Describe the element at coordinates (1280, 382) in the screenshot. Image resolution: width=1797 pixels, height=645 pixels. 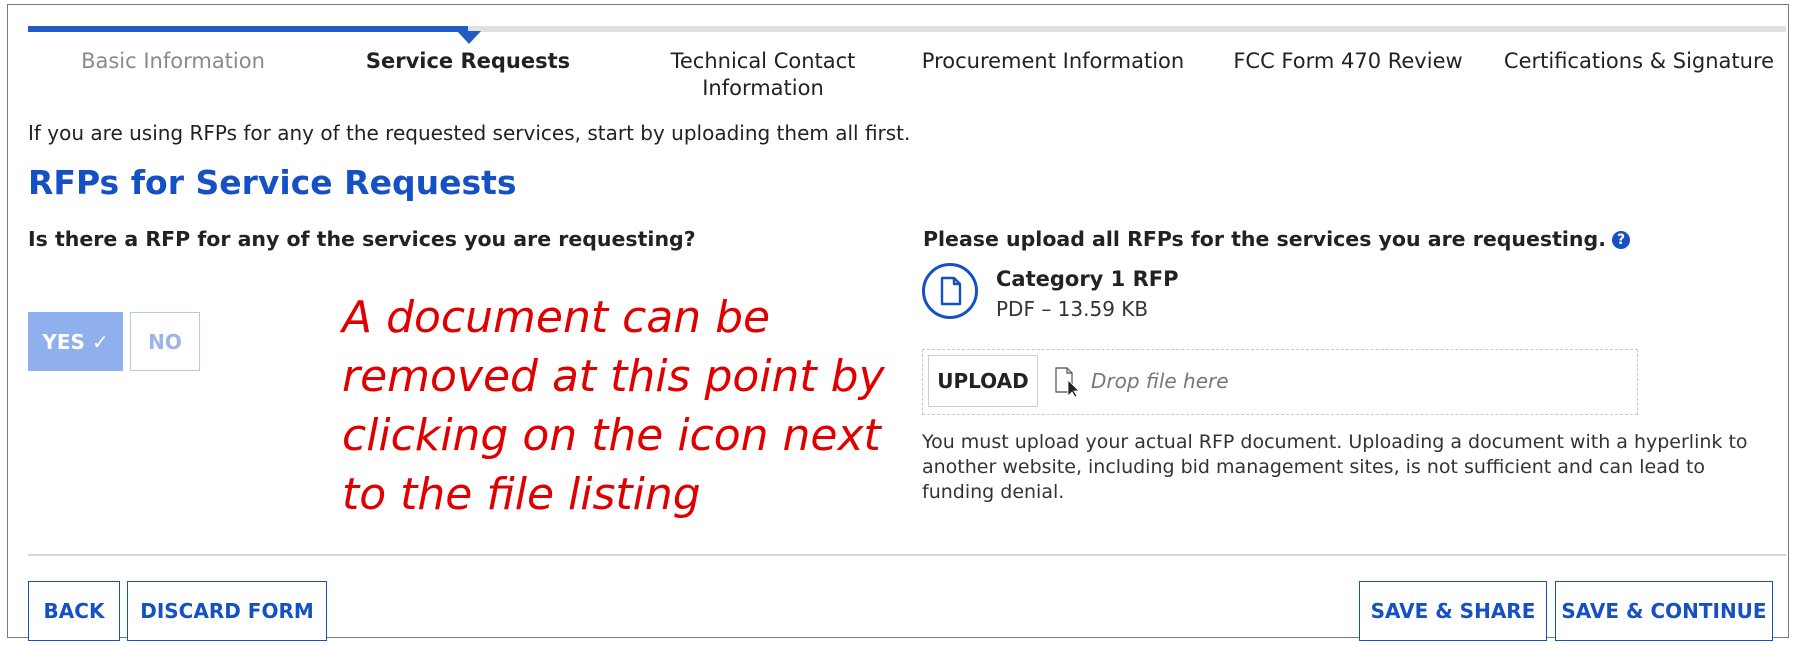
I see `file-dropzone: UPLOAD Drop file here` at that location.